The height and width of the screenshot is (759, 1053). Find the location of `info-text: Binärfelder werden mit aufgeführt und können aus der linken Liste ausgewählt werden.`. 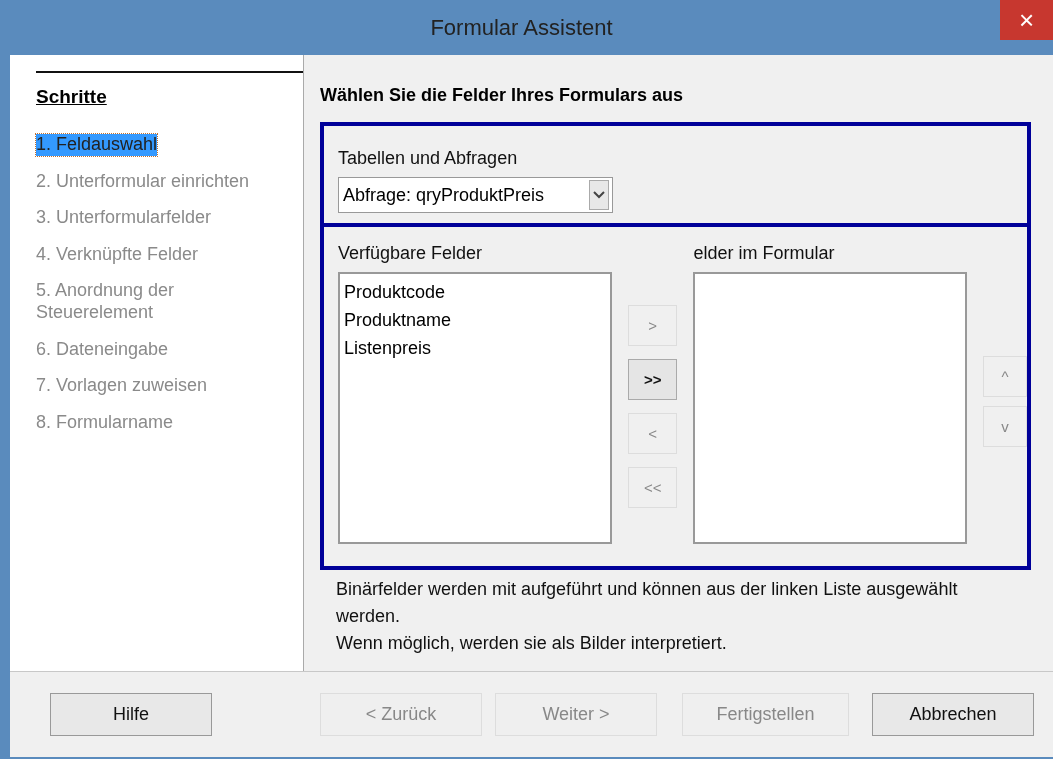

info-text: Binärfelder werden mit aufgeführt und können aus der linken Liste ausgewählt werden. is located at coordinates (647, 603).